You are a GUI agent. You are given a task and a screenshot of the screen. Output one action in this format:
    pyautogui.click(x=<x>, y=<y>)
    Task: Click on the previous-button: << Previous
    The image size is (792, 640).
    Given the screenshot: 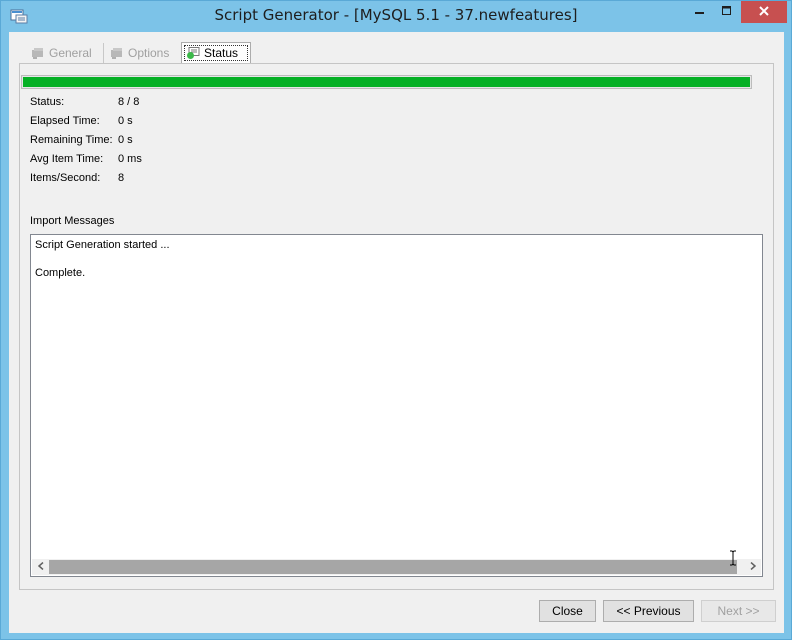 What is the action you would take?
    pyautogui.click(x=648, y=611)
    